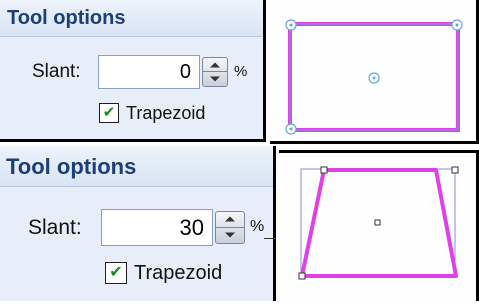 This screenshot has width=479, height=306. Describe the element at coordinates (149, 72) in the screenshot. I see `slant-input: 0` at that location.